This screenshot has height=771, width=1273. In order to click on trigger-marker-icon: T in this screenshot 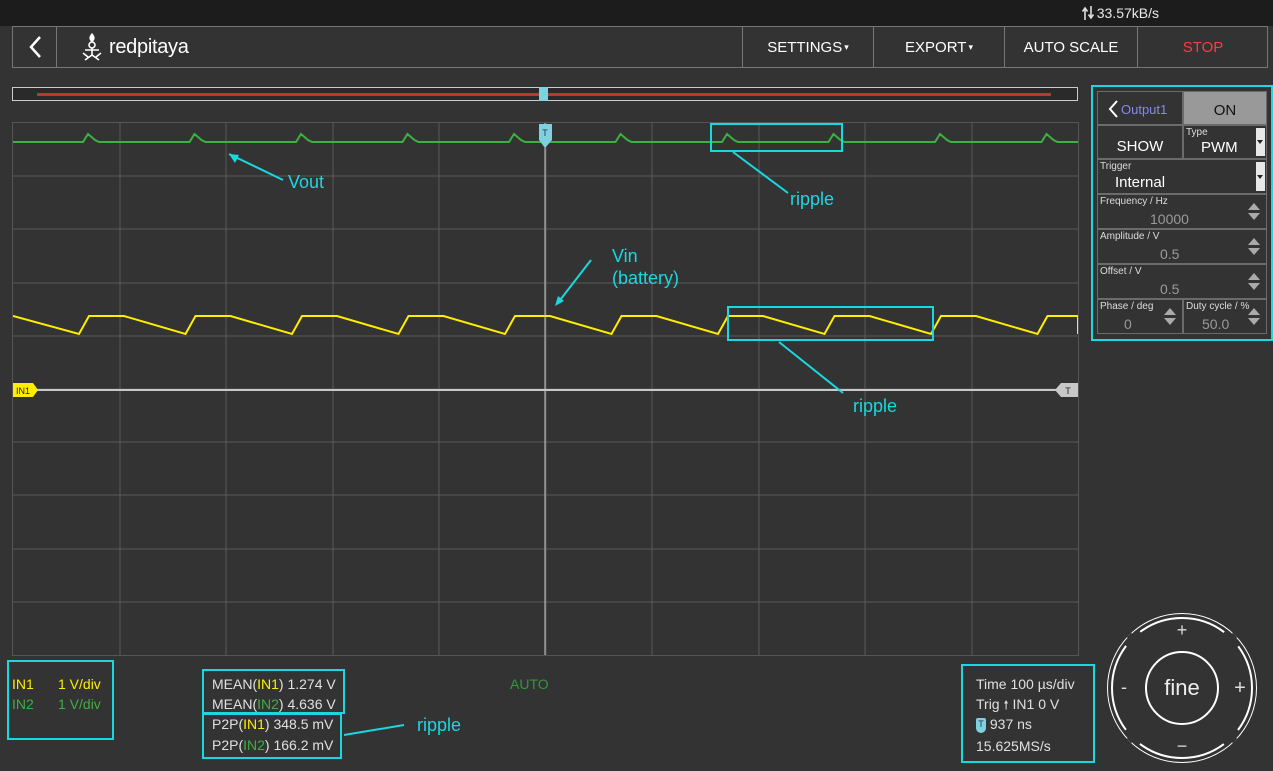, I will do `click(981, 725)`.